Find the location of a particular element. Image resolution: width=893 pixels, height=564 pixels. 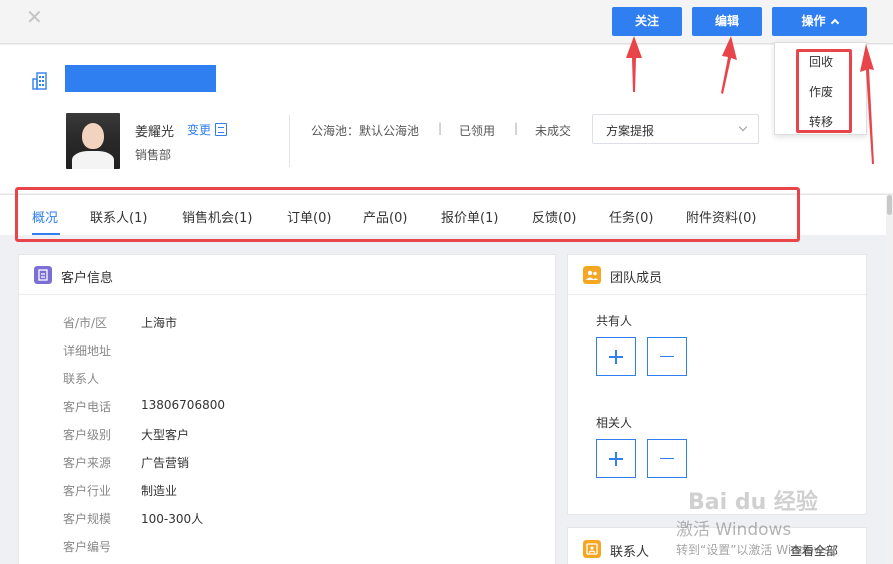

remove-co-owner-button is located at coordinates (667, 356).